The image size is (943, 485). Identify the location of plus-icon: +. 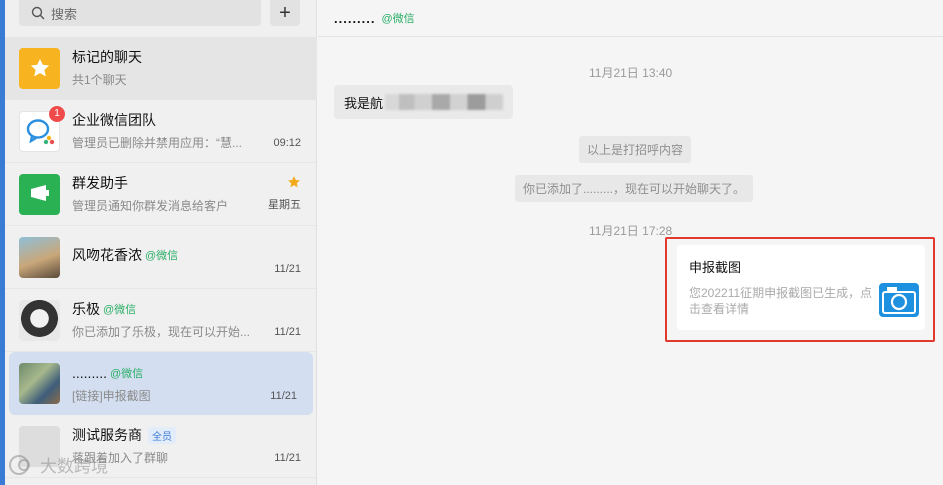
(285, 12).